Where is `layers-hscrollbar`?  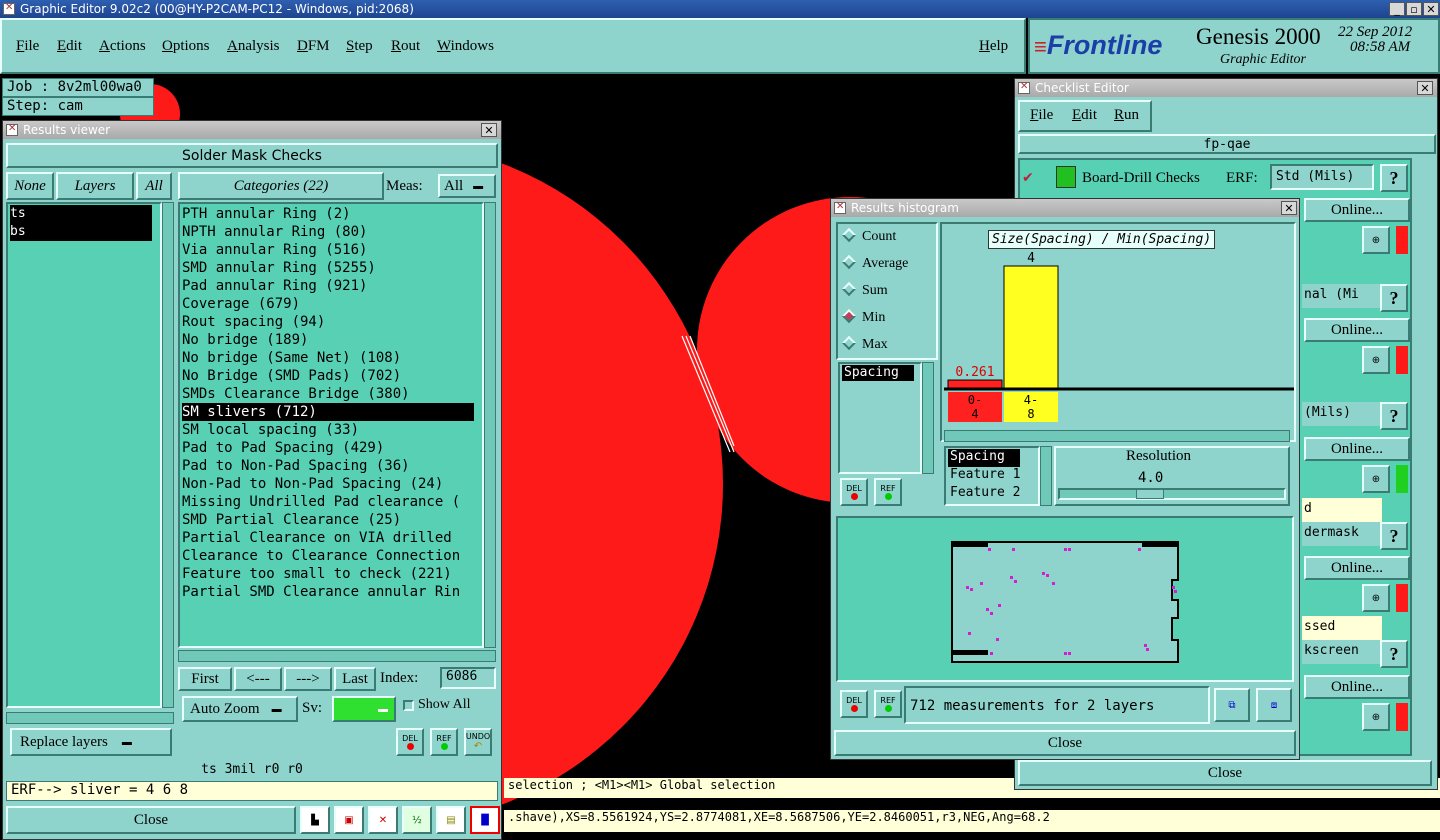 layers-hscrollbar is located at coordinates (90, 718).